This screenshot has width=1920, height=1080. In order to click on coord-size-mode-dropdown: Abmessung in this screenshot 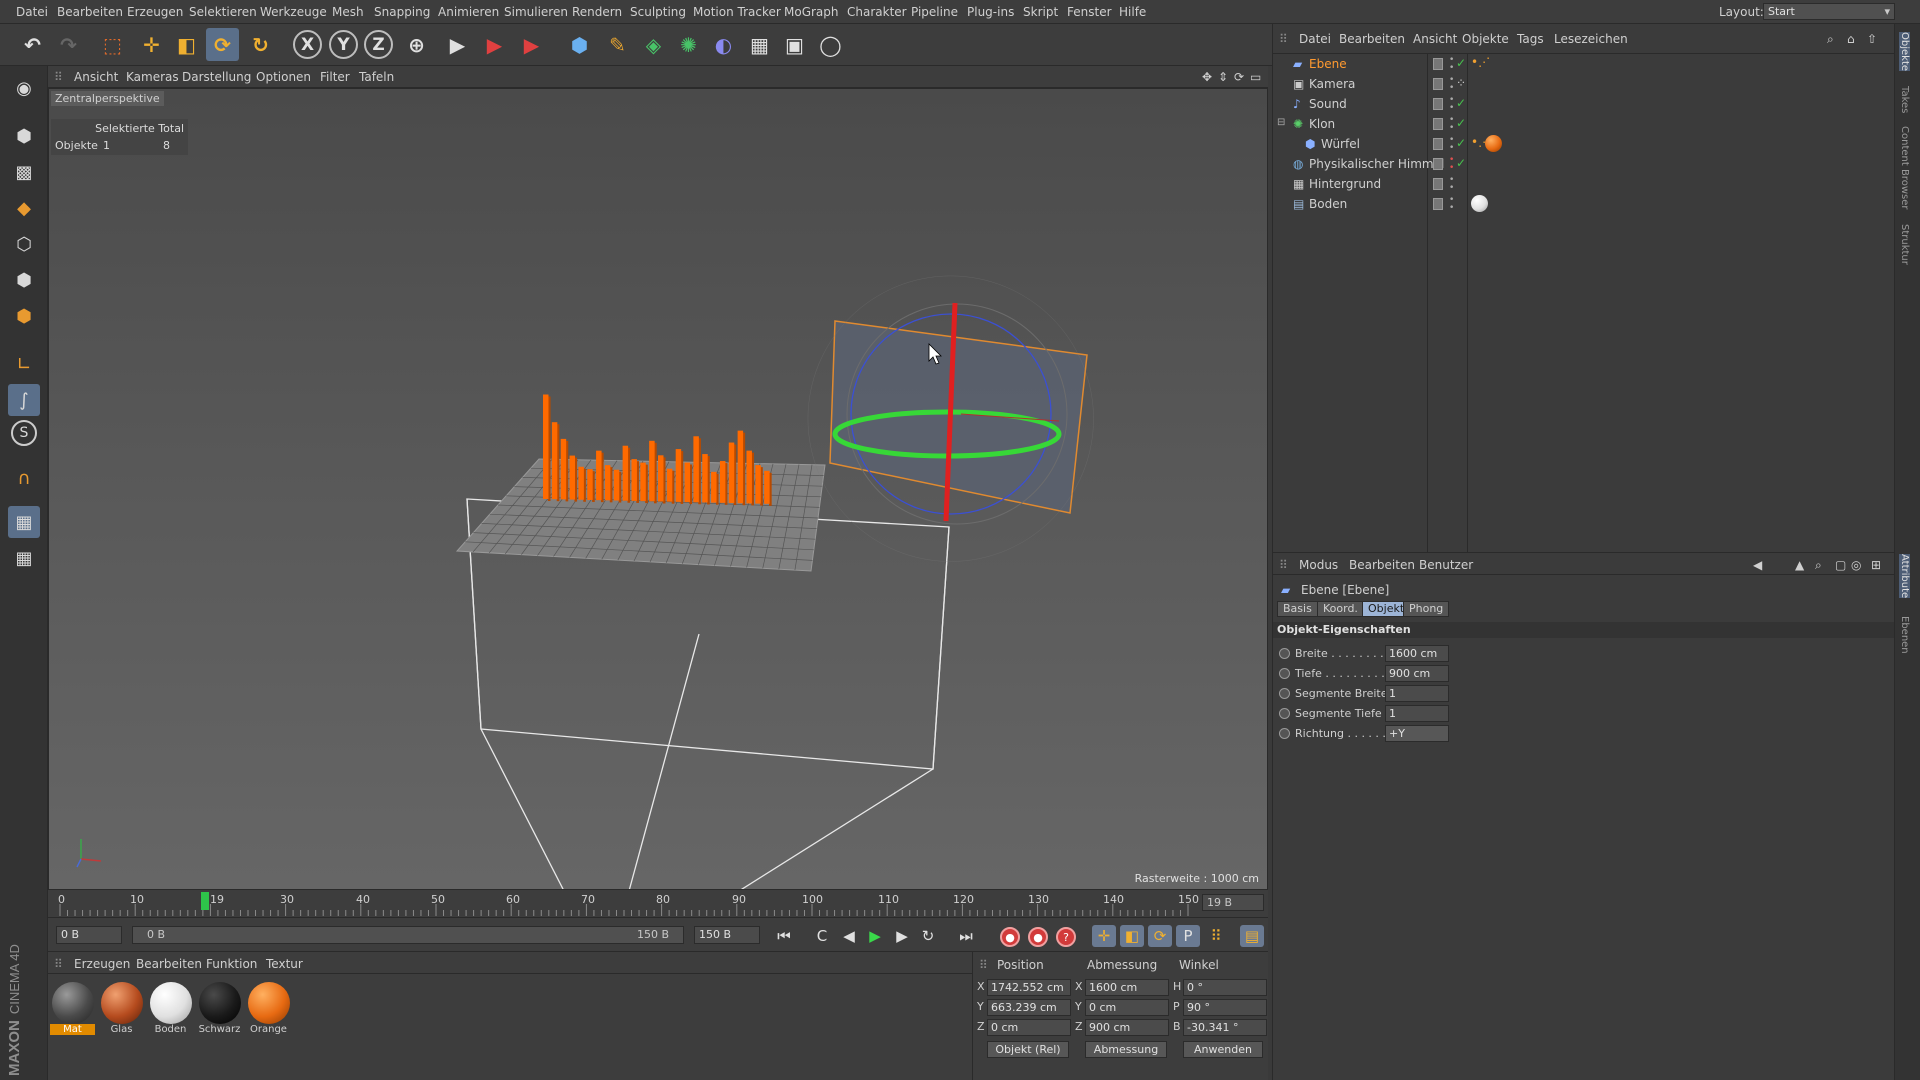, I will do `click(1126, 1049)`.